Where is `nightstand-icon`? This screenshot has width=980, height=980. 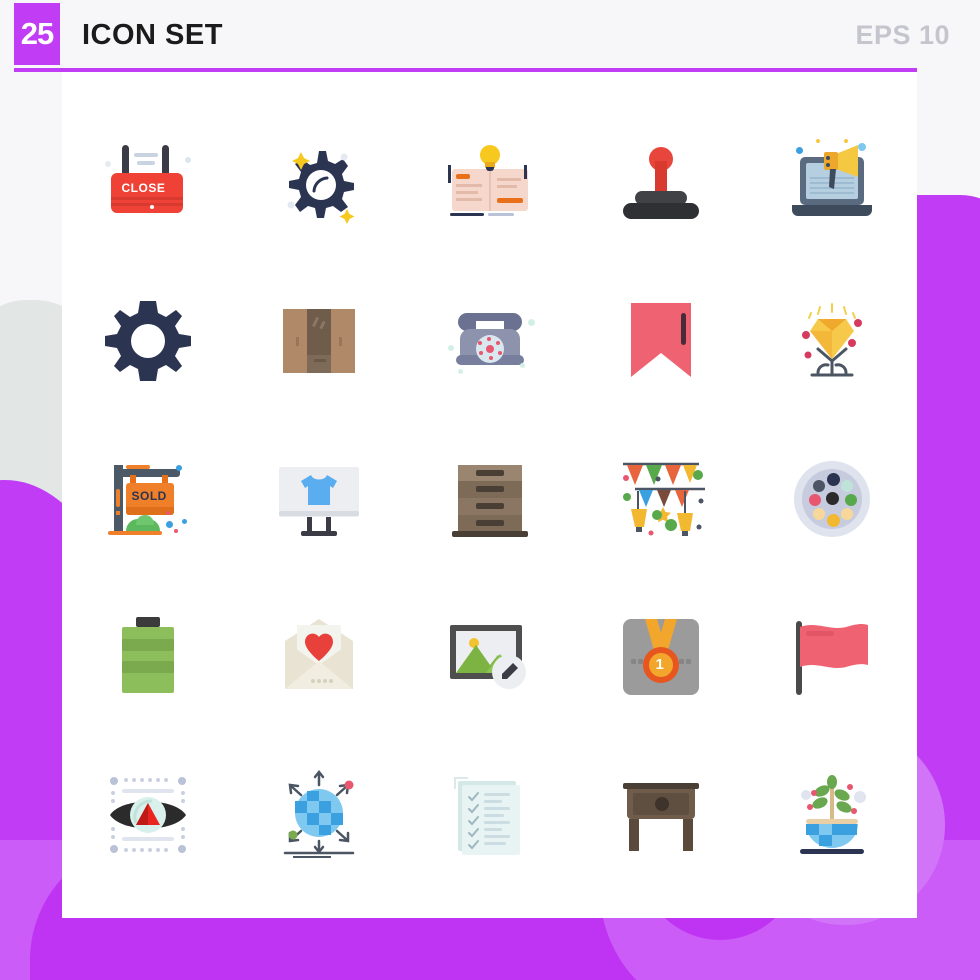 nightstand-icon is located at coordinates (661, 815).